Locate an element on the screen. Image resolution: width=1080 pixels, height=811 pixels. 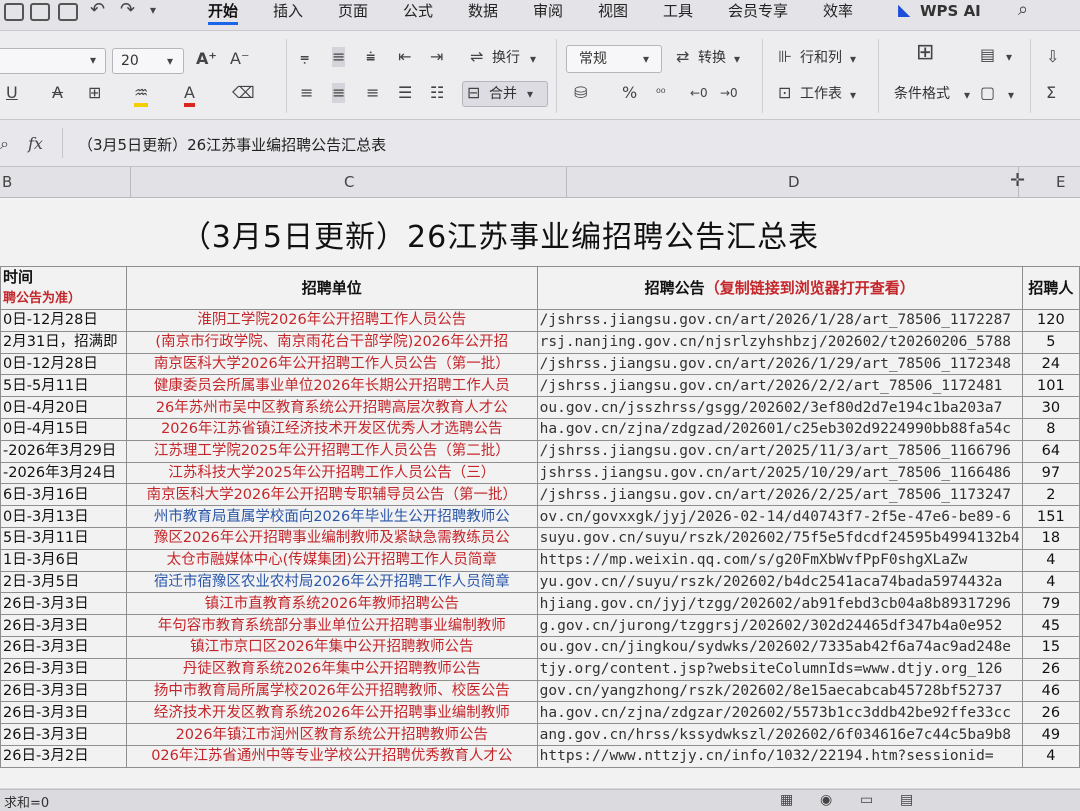
unit-cell: (南京市行政学院、南京雨花台干部学院)2026年公开招 is located at coordinates (331, 342).